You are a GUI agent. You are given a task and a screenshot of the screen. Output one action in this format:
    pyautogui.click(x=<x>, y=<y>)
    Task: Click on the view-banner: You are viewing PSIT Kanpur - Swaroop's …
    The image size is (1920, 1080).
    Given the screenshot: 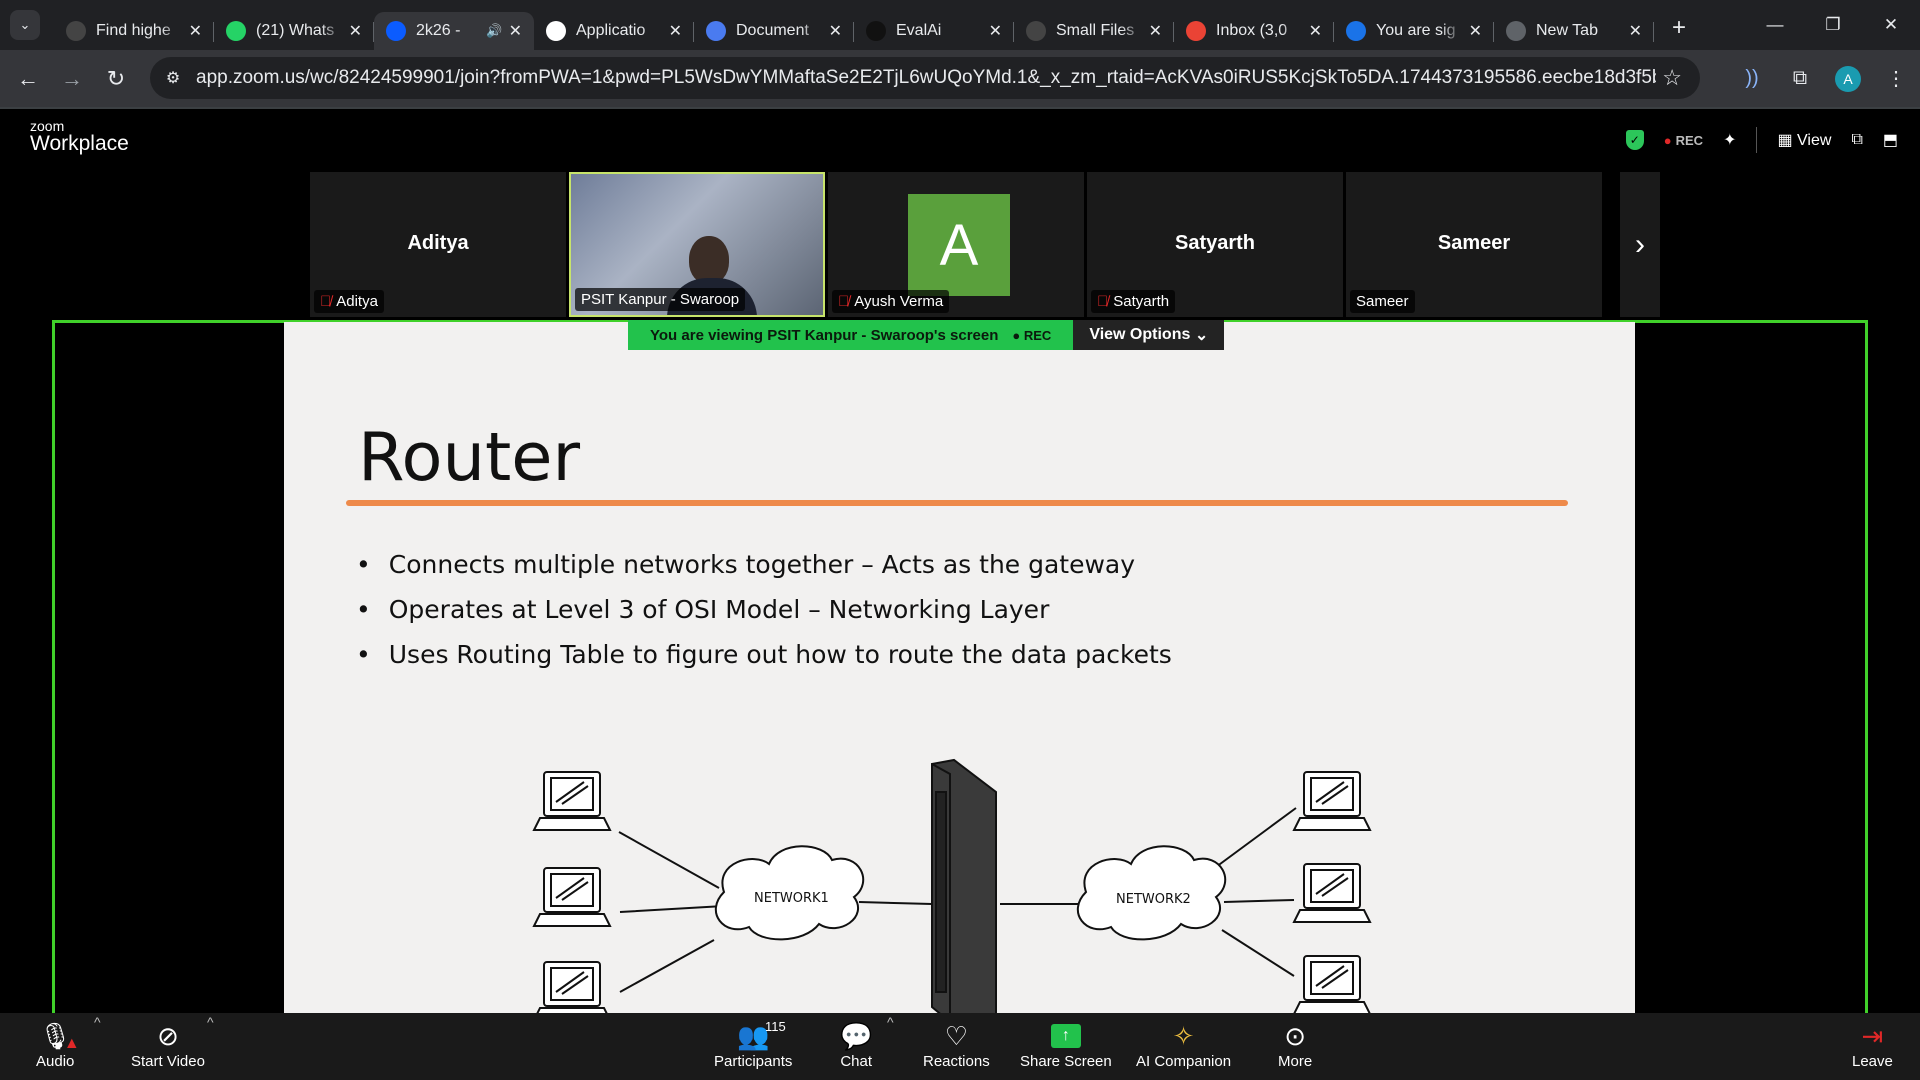 What is the action you would take?
    pyautogui.click(x=926, y=335)
    